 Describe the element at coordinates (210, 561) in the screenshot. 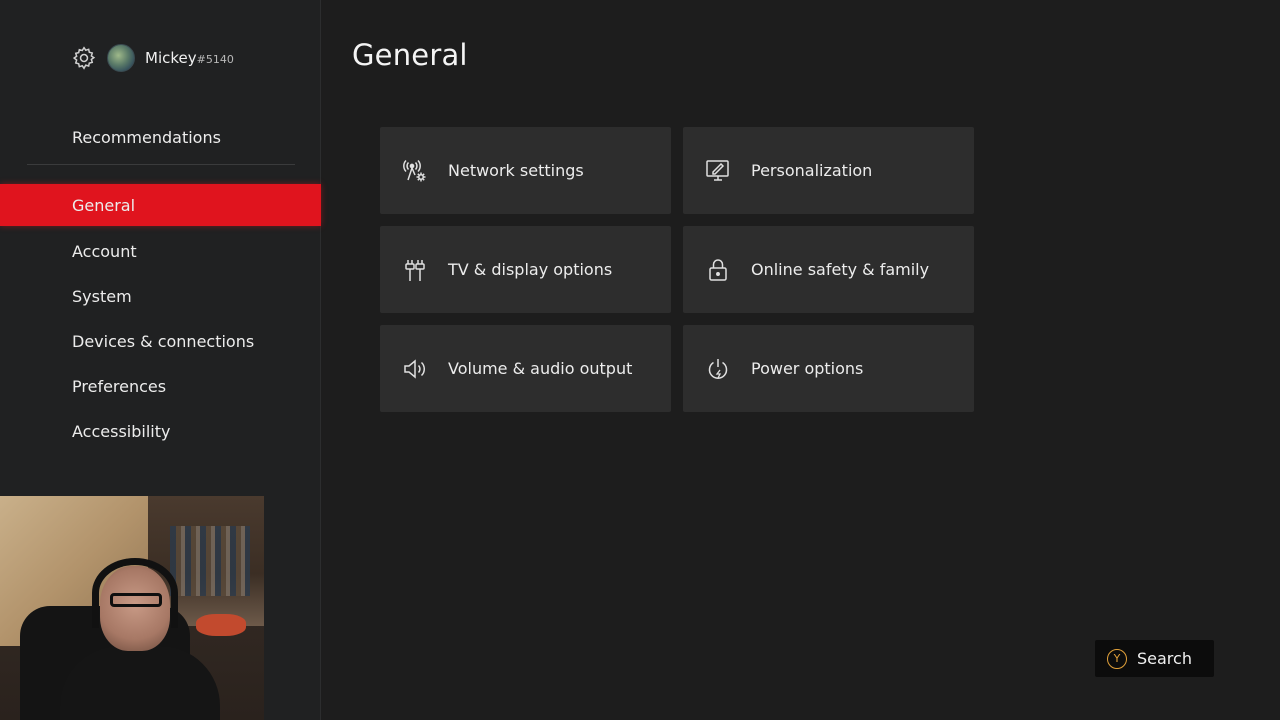

I see `webcam-clothes` at that location.